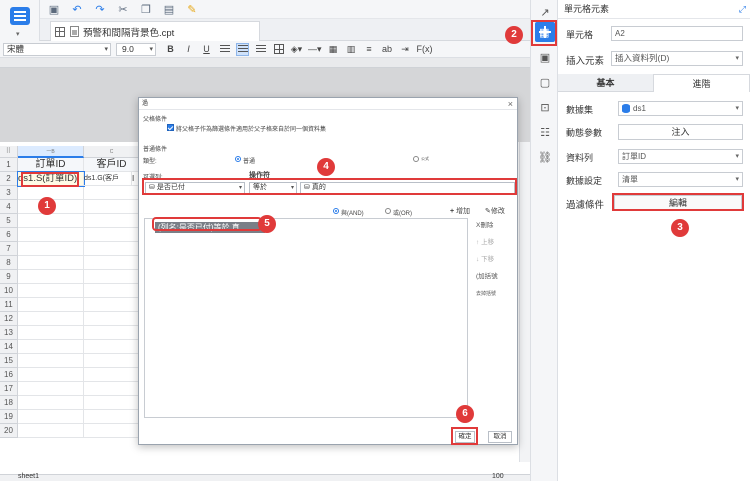  I want to click on close-icon: ×, so click(510, 104).